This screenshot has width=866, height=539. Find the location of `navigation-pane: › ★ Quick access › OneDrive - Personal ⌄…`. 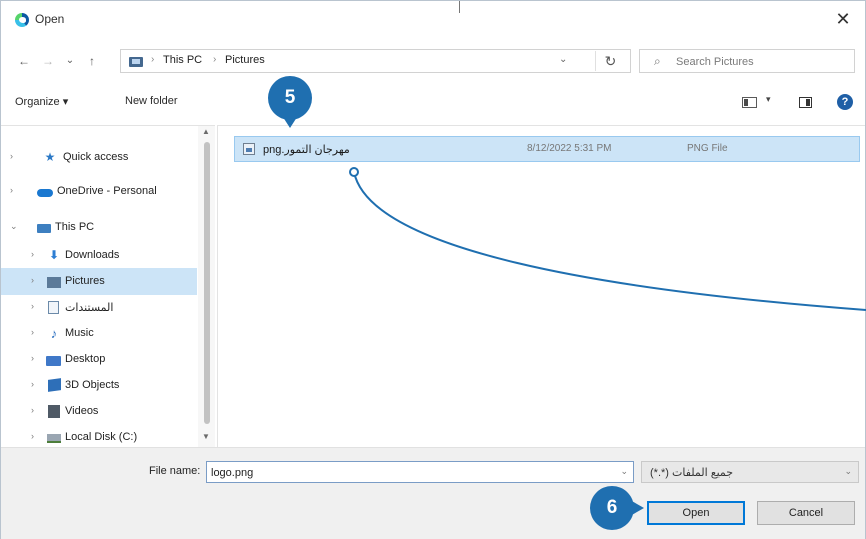

navigation-pane: › ★ Quick access › OneDrive - Personal ⌄… is located at coordinates (108, 286).